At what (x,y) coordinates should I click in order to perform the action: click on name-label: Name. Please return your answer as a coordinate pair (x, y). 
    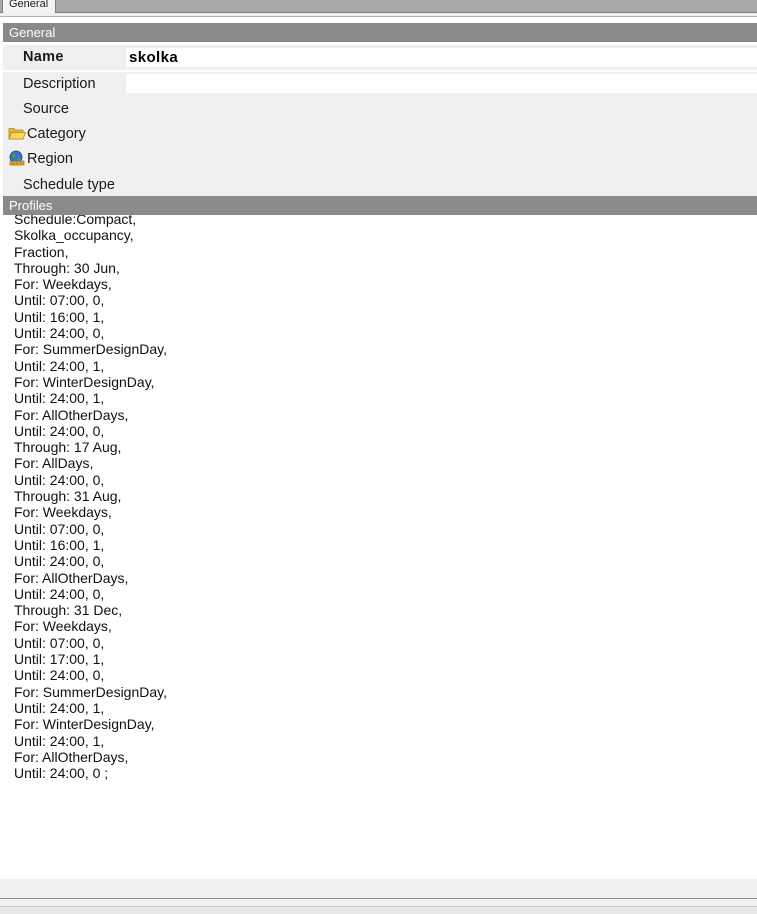
    Looking at the image, I should click on (43, 57).